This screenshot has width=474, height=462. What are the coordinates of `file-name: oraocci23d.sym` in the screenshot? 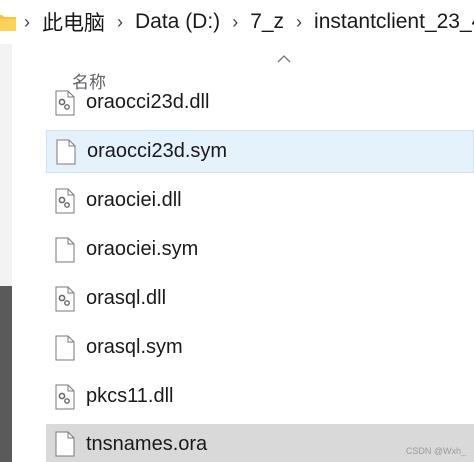 It's located at (157, 151).